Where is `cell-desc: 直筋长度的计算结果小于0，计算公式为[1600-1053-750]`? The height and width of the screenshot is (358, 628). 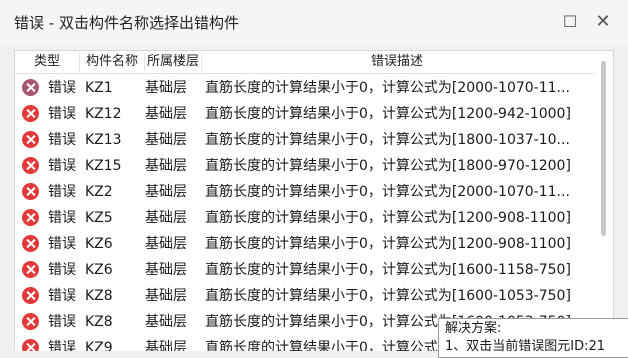
cell-desc: 直筋长度的计算结果小于0，计算公式为[1600-1053-750] is located at coordinates (388, 296).